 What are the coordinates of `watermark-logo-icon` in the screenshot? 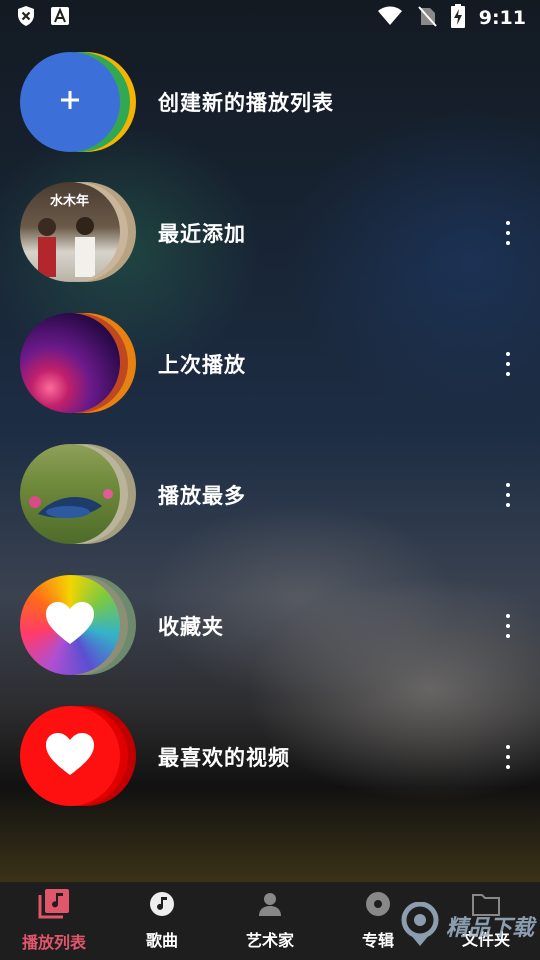 It's located at (420, 925).